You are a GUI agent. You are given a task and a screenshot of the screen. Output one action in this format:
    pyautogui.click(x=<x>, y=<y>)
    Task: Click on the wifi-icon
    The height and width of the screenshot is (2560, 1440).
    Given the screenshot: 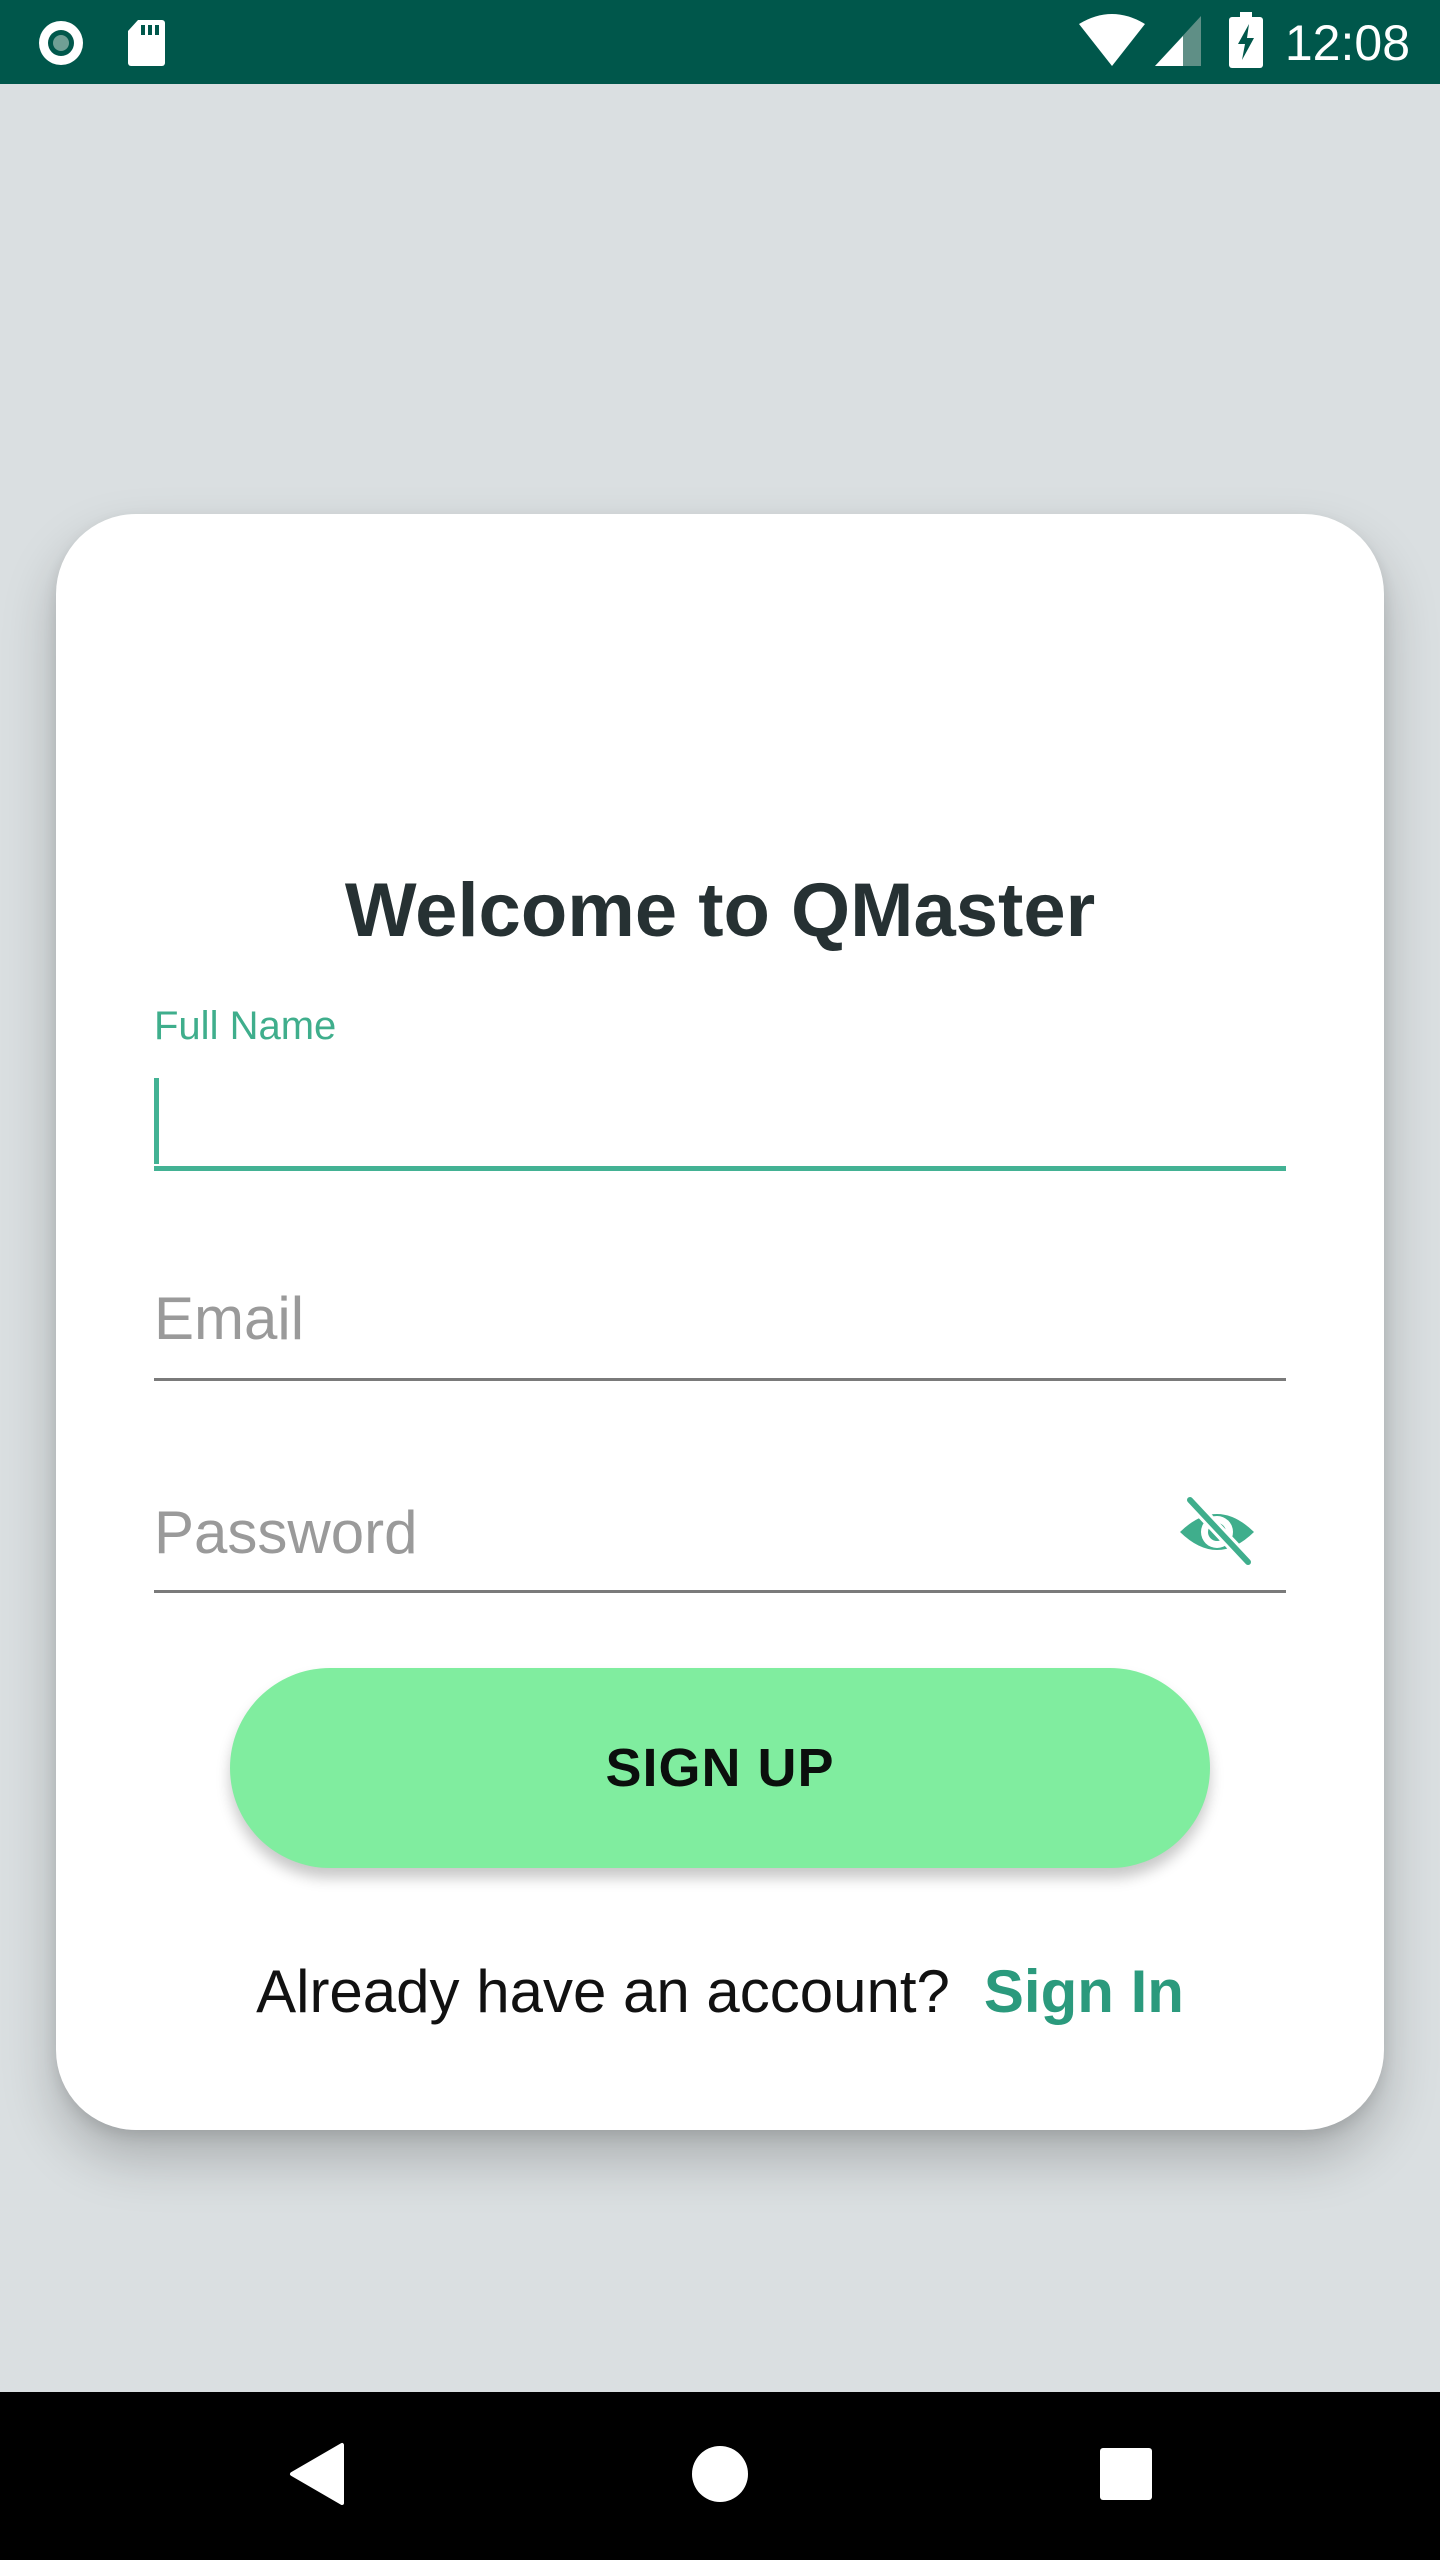 What is the action you would take?
    pyautogui.click(x=1112, y=42)
    